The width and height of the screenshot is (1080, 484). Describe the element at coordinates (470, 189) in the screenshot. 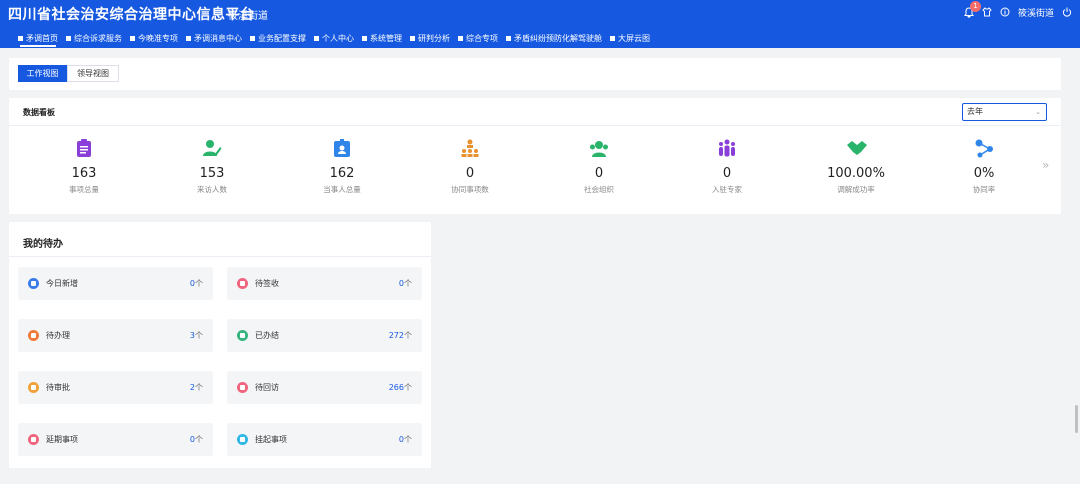

I see `stat-label: 协同事项数` at that location.